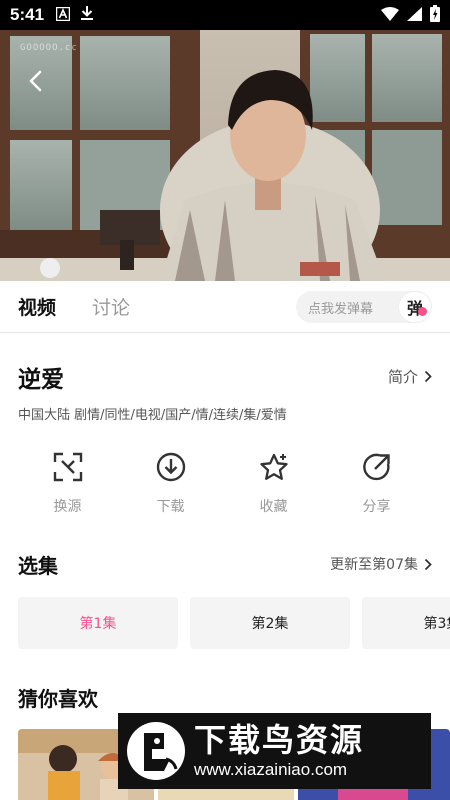 The height and width of the screenshot is (800, 450). What do you see at coordinates (74, 15) in the screenshot?
I see `status-left-icons` at bounding box center [74, 15].